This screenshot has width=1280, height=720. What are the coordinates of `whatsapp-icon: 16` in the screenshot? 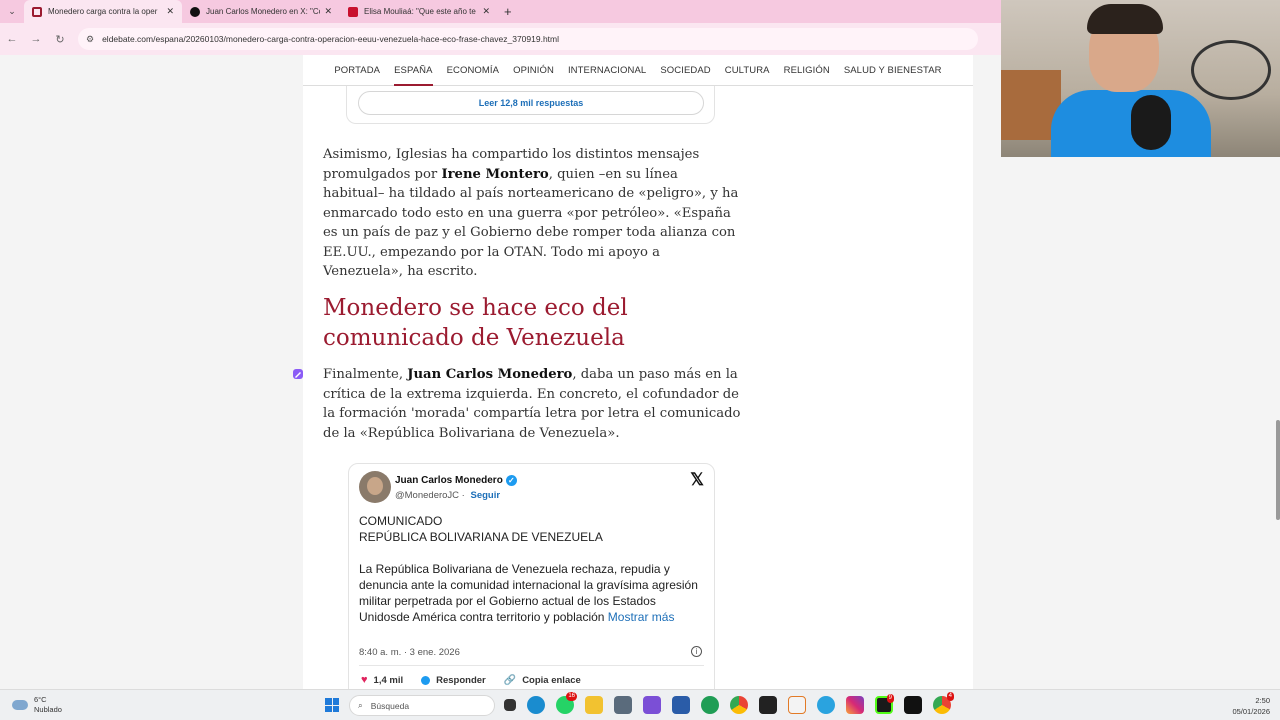 It's located at (566, 703).